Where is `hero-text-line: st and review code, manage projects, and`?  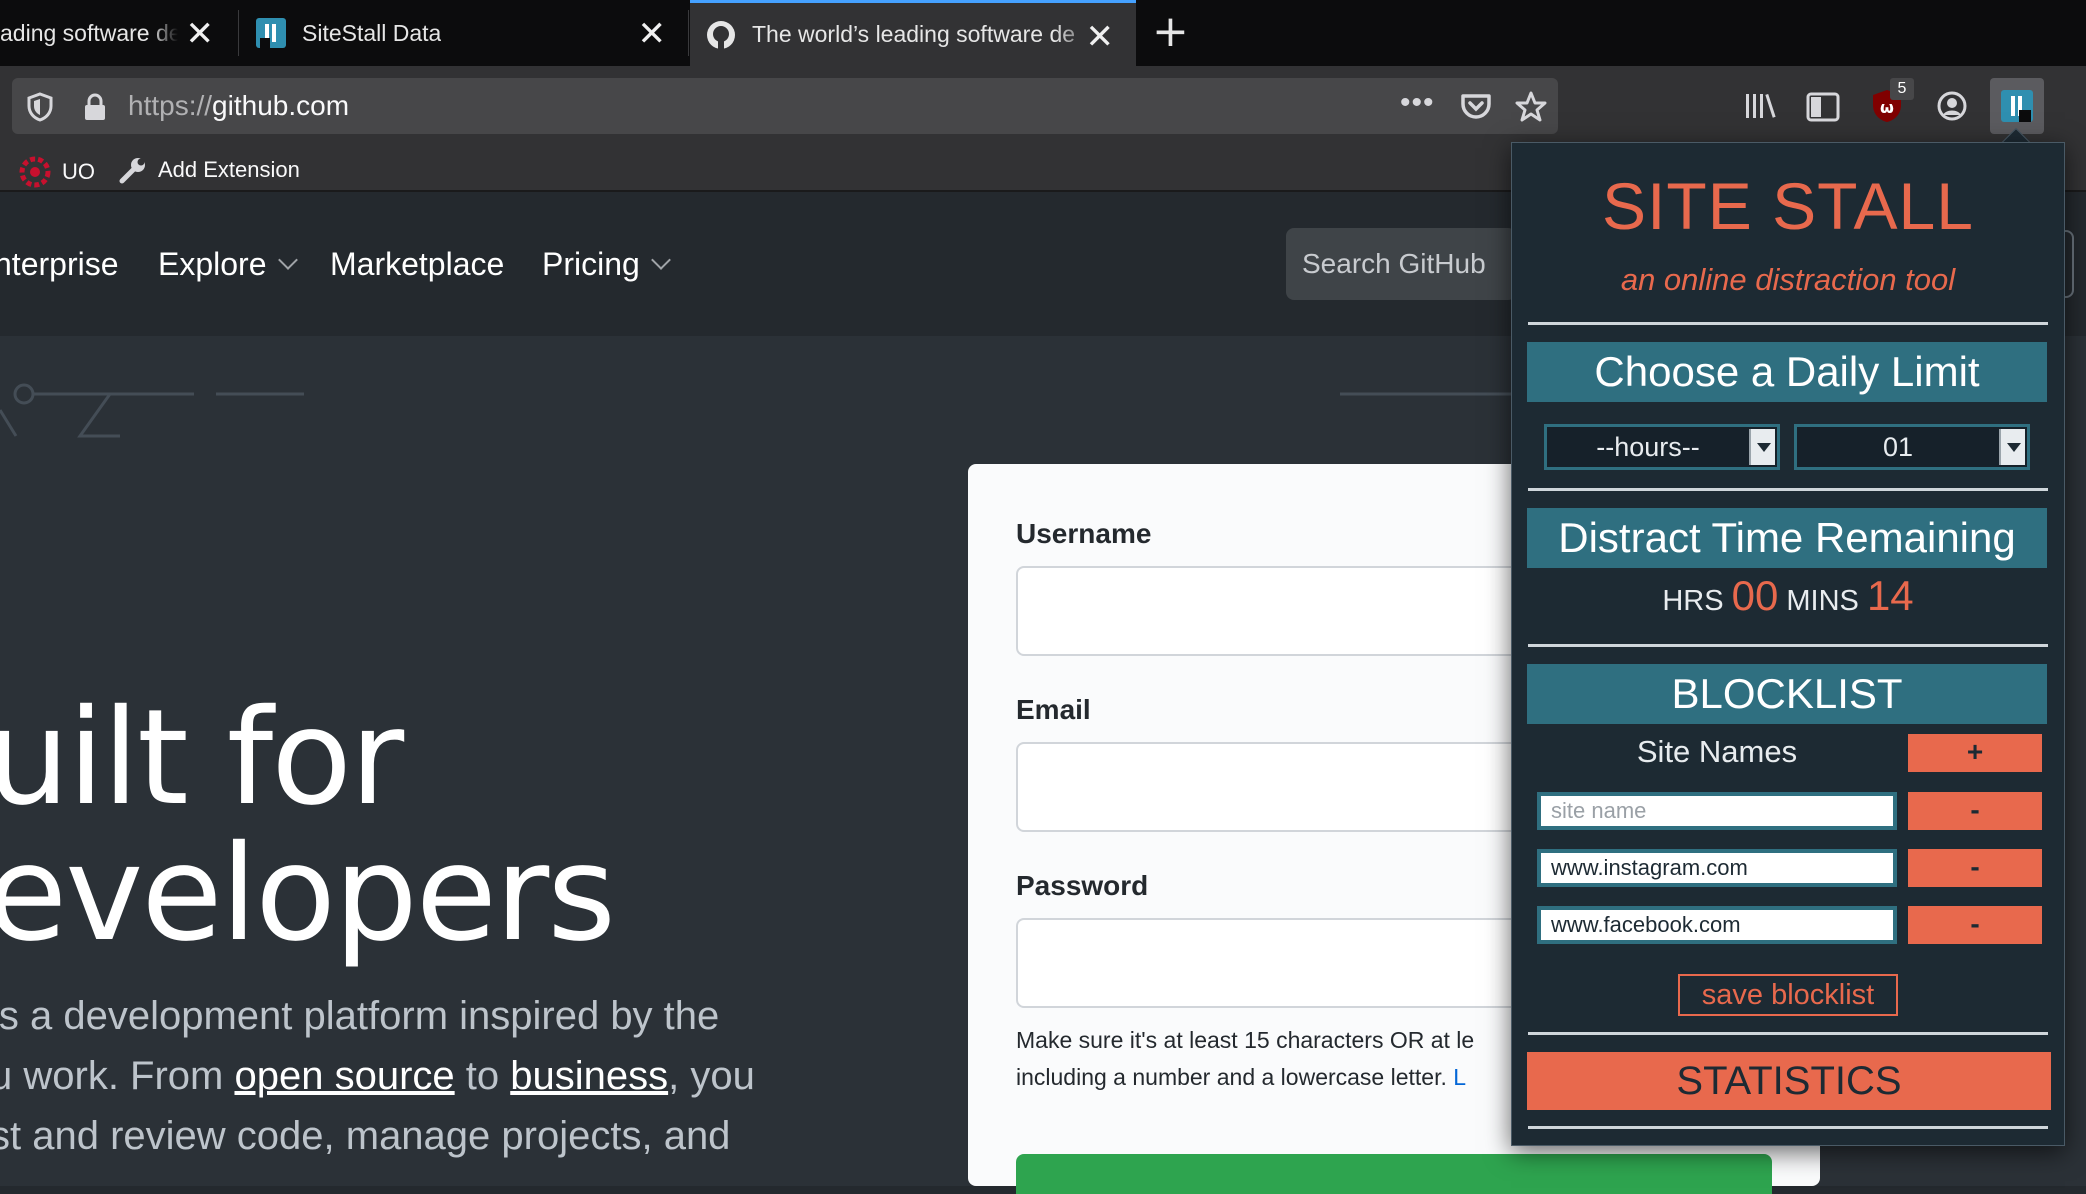
hero-text-line: st and review code, manage projects, and is located at coordinates (365, 1136).